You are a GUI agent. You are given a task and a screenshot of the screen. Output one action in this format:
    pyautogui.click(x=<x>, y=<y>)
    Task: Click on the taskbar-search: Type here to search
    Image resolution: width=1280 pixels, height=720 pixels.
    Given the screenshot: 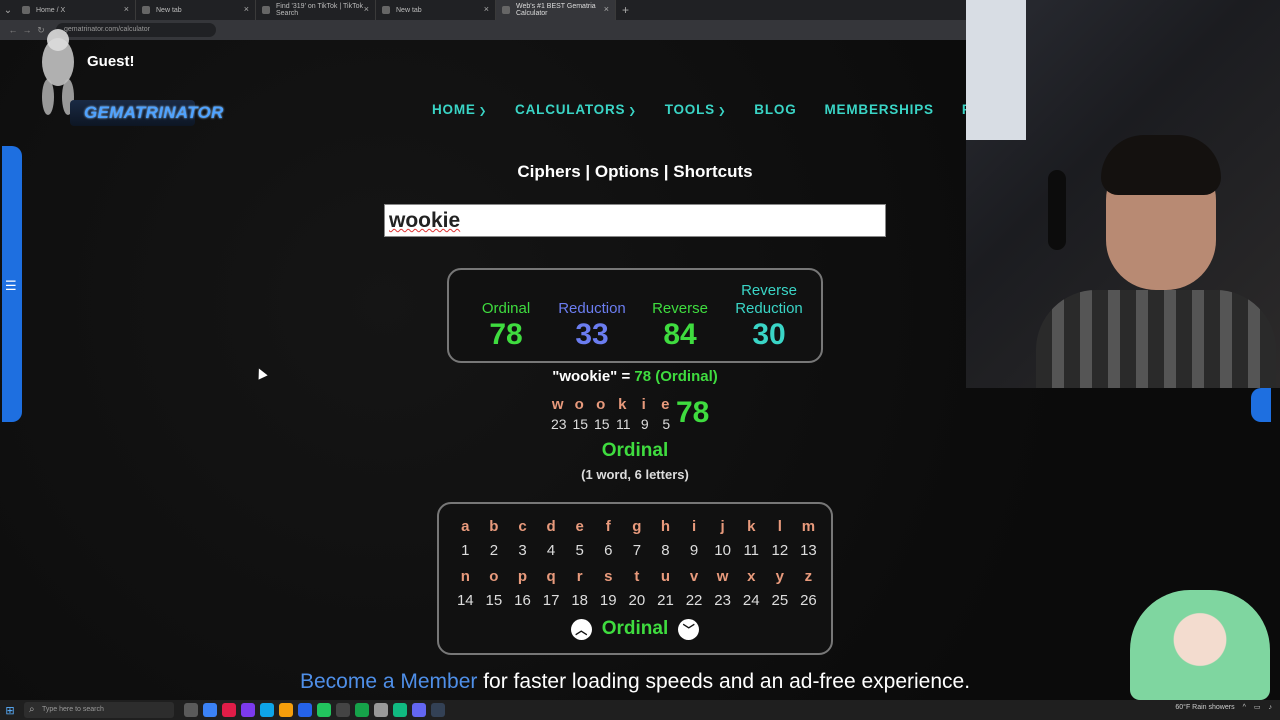 What is the action you would take?
    pyautogui.click(x=99, y=710)
    